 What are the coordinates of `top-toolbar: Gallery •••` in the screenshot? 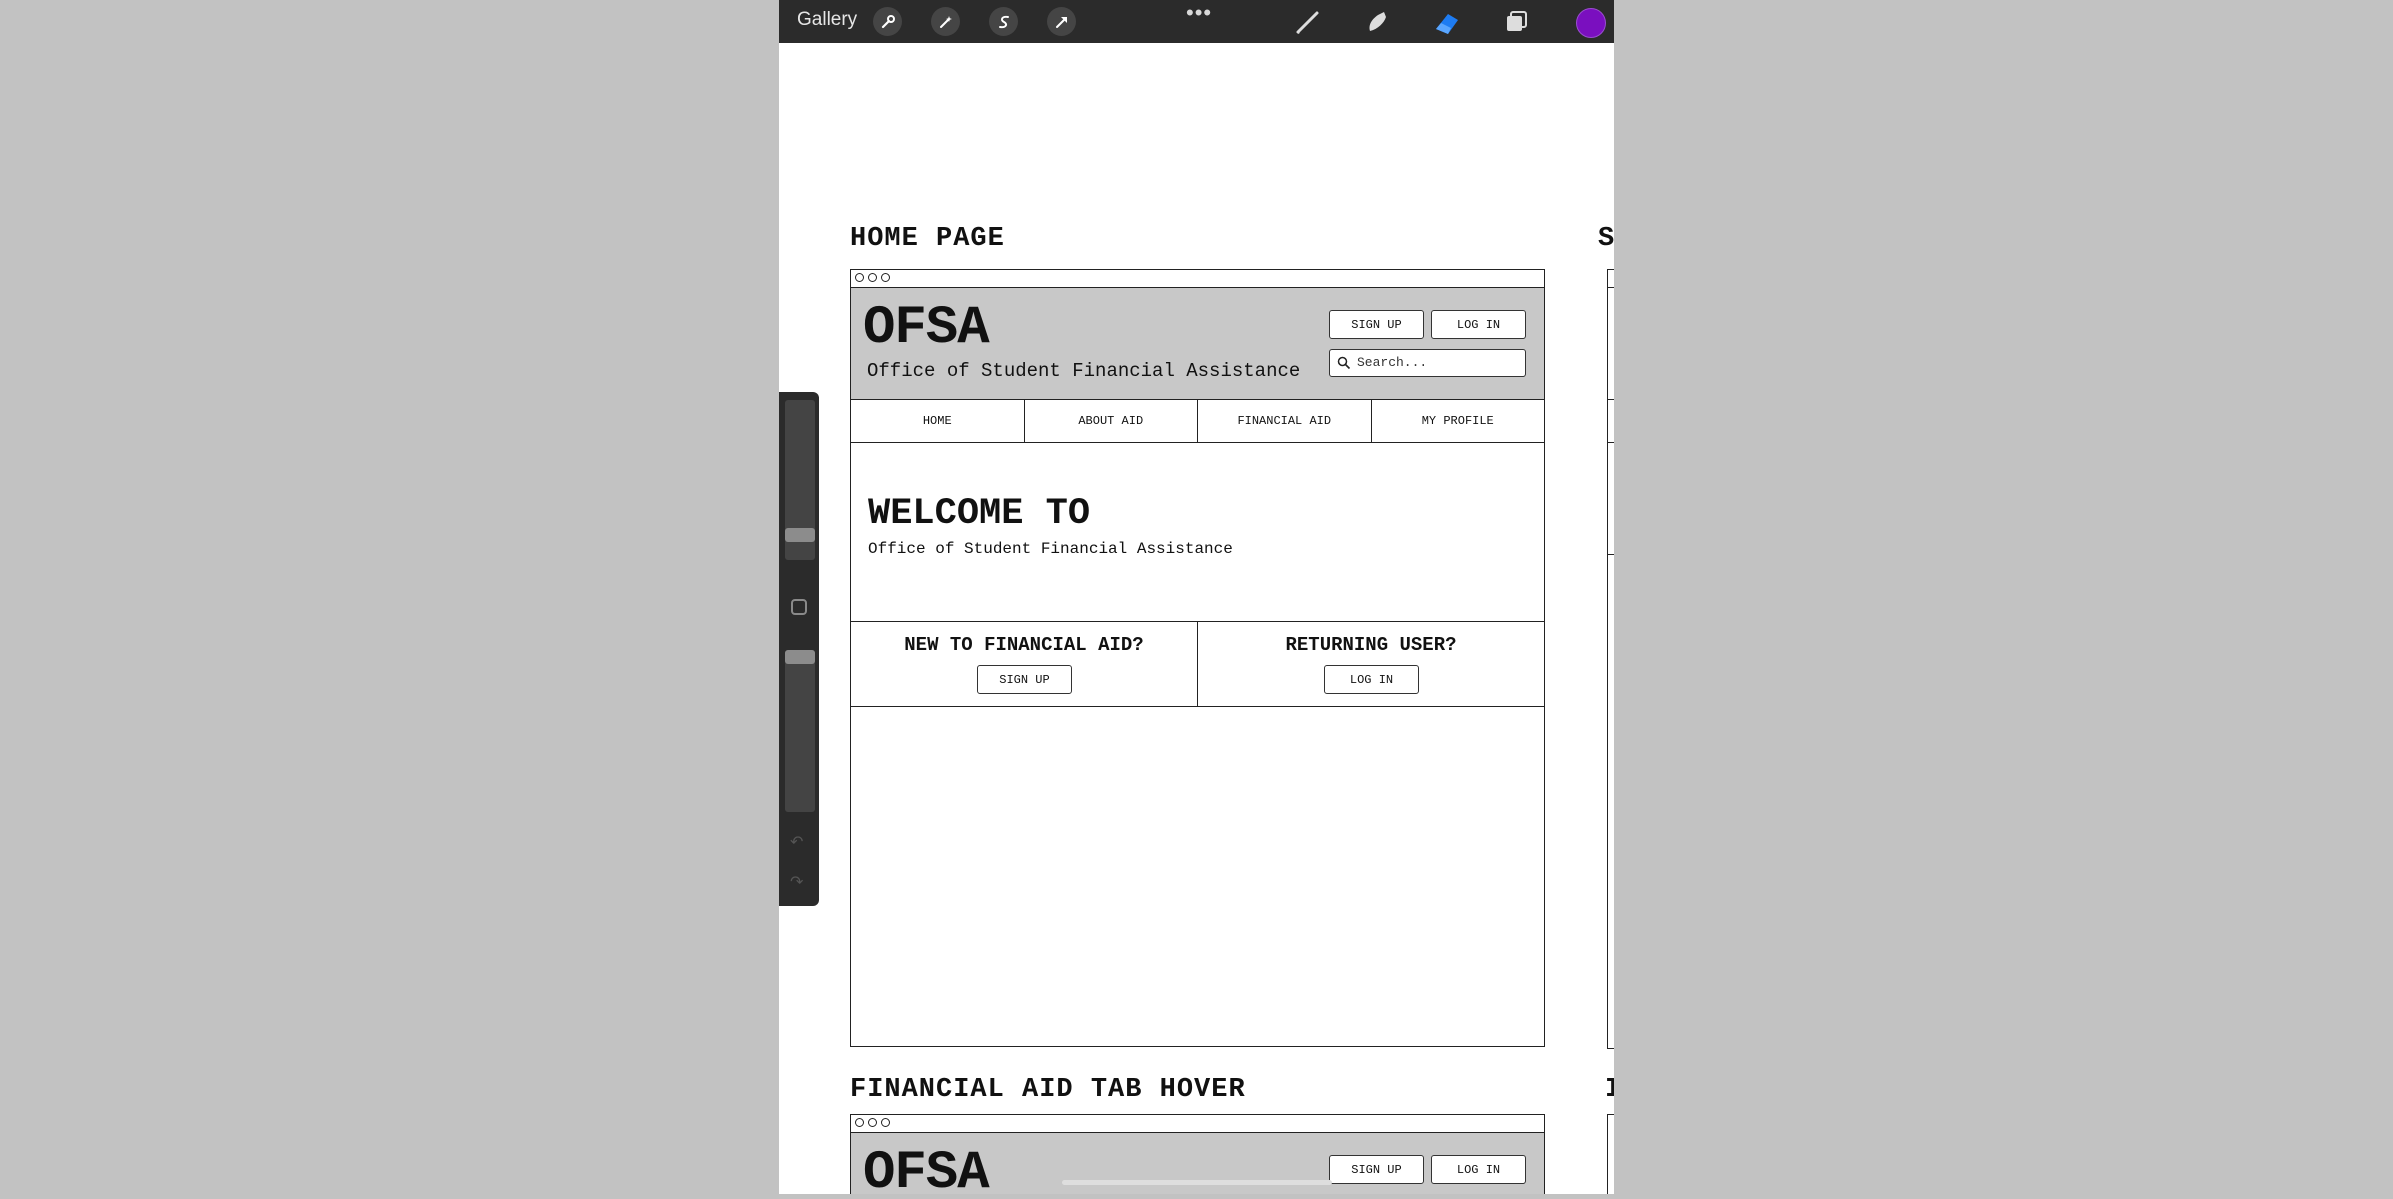 It's located at (1196, 21).